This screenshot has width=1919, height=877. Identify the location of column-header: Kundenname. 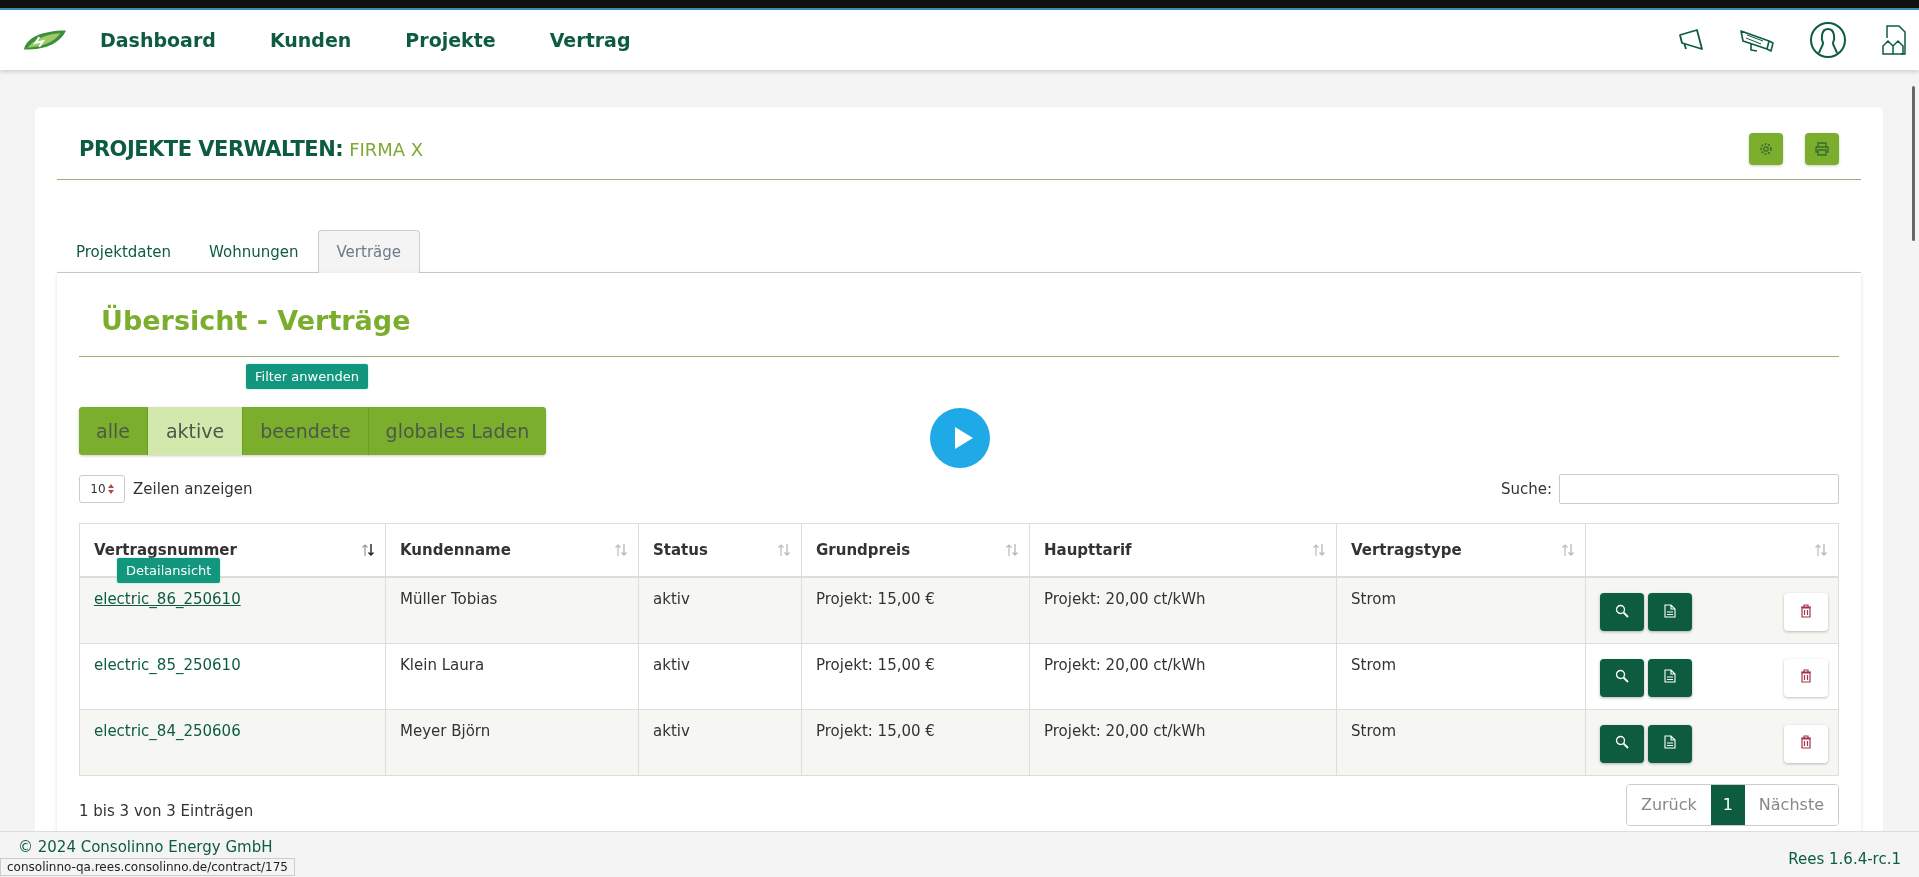
(455, 550).